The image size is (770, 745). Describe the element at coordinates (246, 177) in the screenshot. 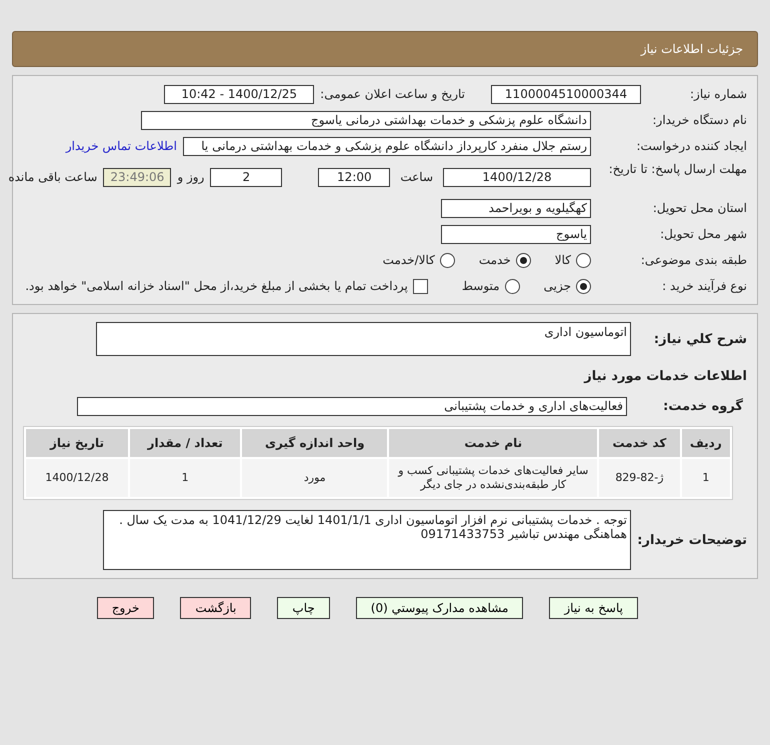

I see `days-field: 2` at that location.